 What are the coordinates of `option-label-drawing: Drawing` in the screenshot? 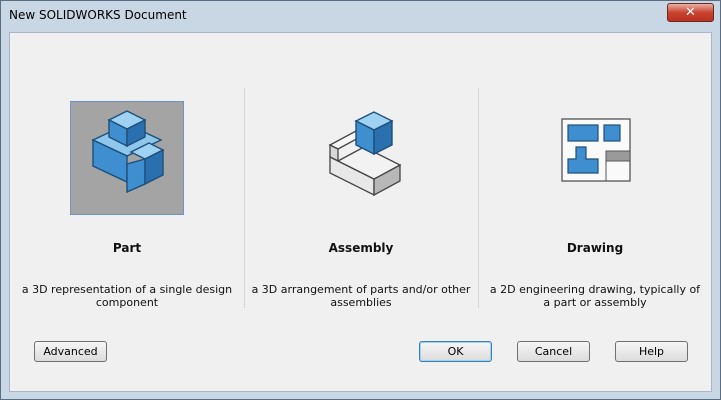 It's located at (595, 248).